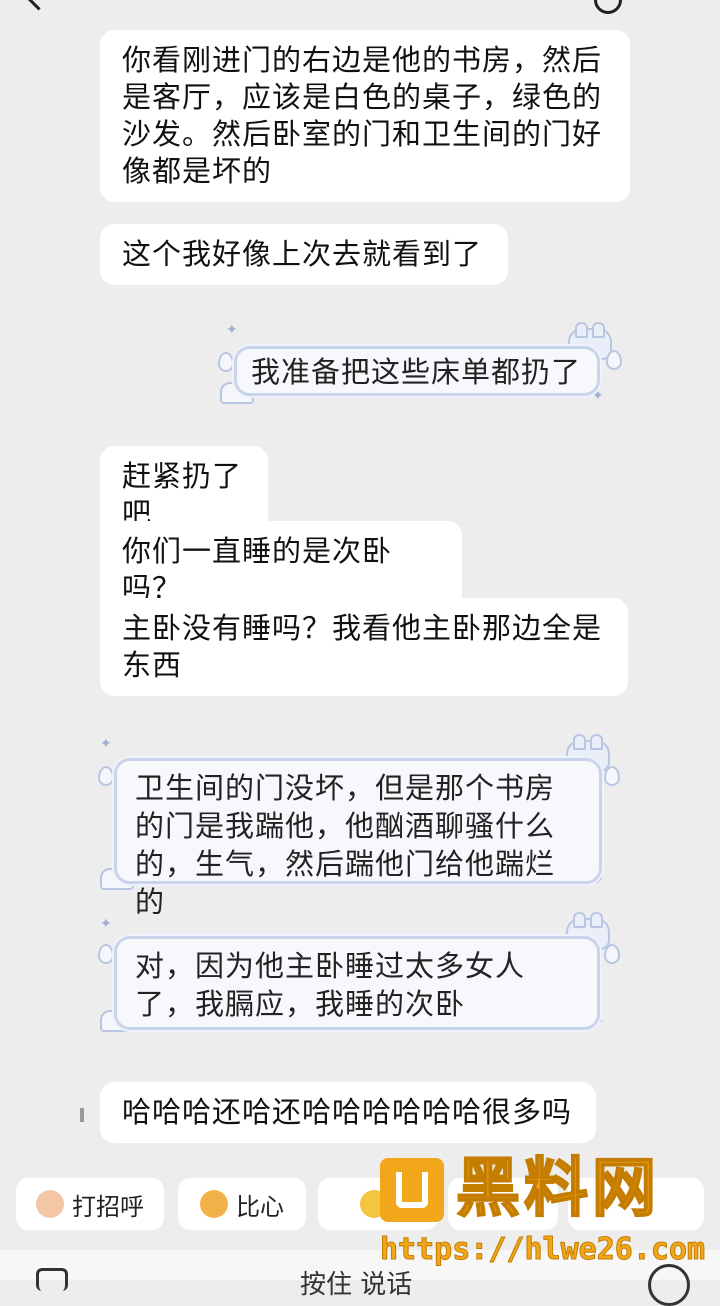 The width and height of the screenshot is (720, 1306). What do you see at coordinates (348, 1112) in the screenshot?
I see `message-bubble: 哈哈哈还哈还哈哈哈哈哈哈很多吗` at bounding box center [348, 1112].